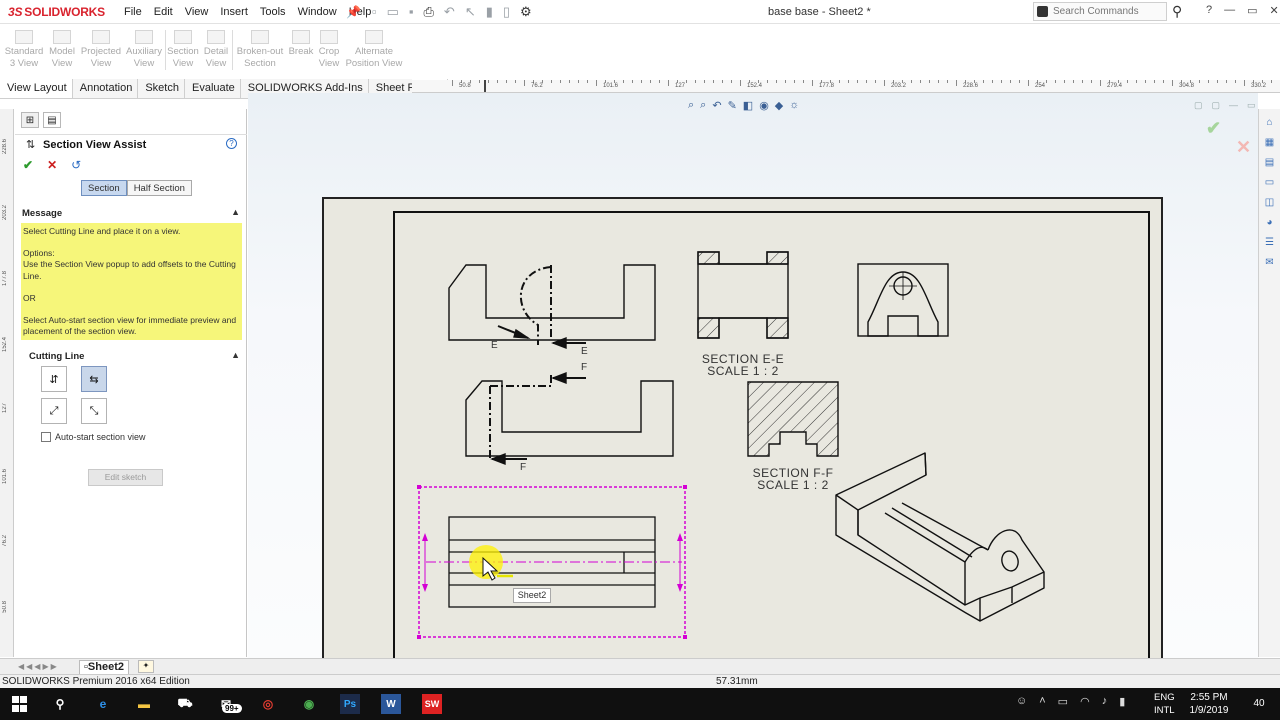  Describe the element at coordinates (532, 595) in the screenshot. I see `sheet-tooltip: Sheet2` at that location.